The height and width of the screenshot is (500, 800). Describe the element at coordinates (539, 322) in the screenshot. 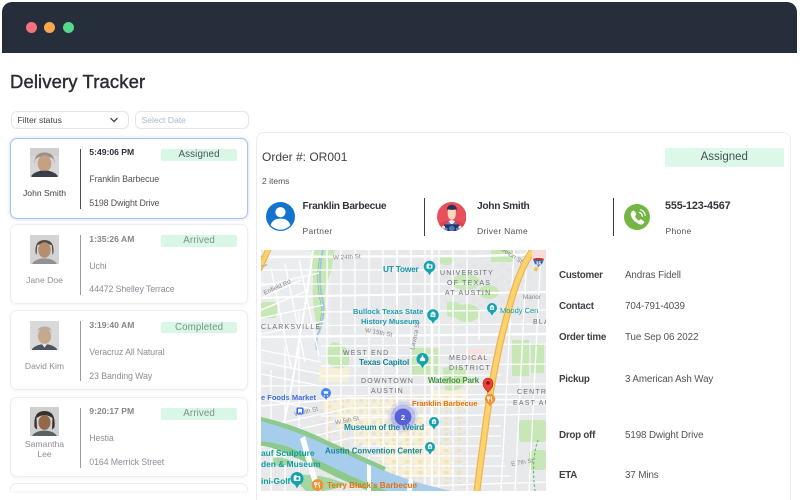

I see `svg-text: BLAC` at that location.